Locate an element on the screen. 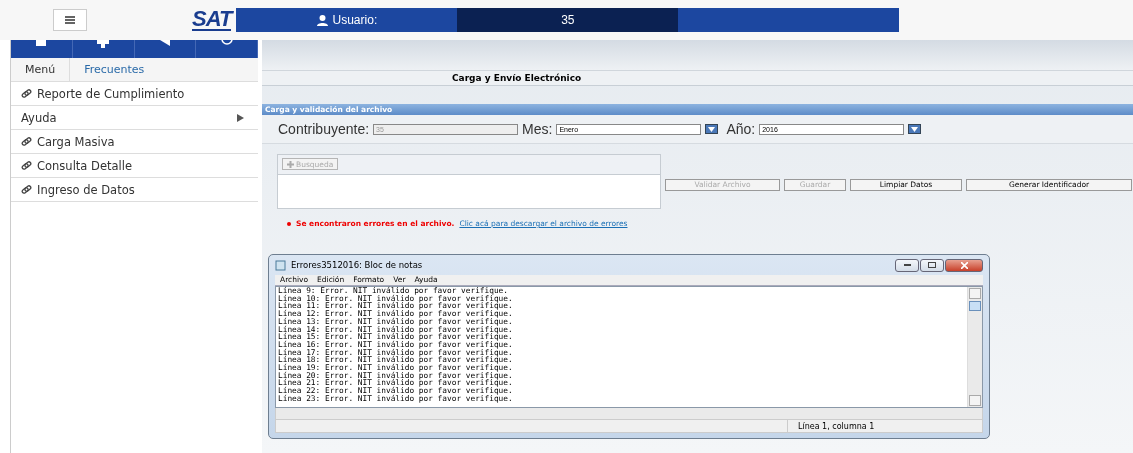 The height and width of the screenshot is (453, 1133). sidebar-item: Carga Masiva is located at coordinates (134, 142).